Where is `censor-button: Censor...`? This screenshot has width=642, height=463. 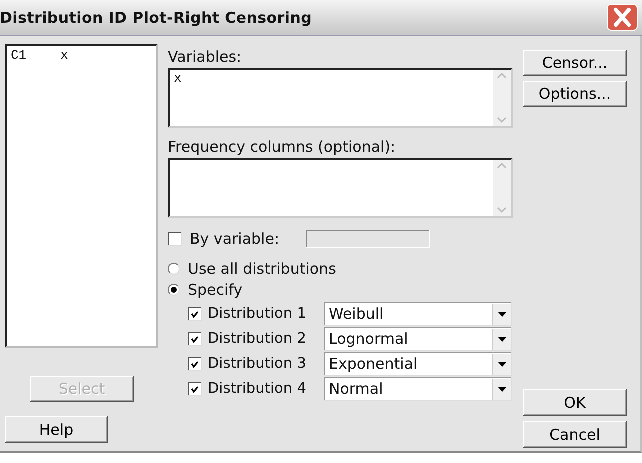
censor-button: Censor... is located at coordinates (575, 63).